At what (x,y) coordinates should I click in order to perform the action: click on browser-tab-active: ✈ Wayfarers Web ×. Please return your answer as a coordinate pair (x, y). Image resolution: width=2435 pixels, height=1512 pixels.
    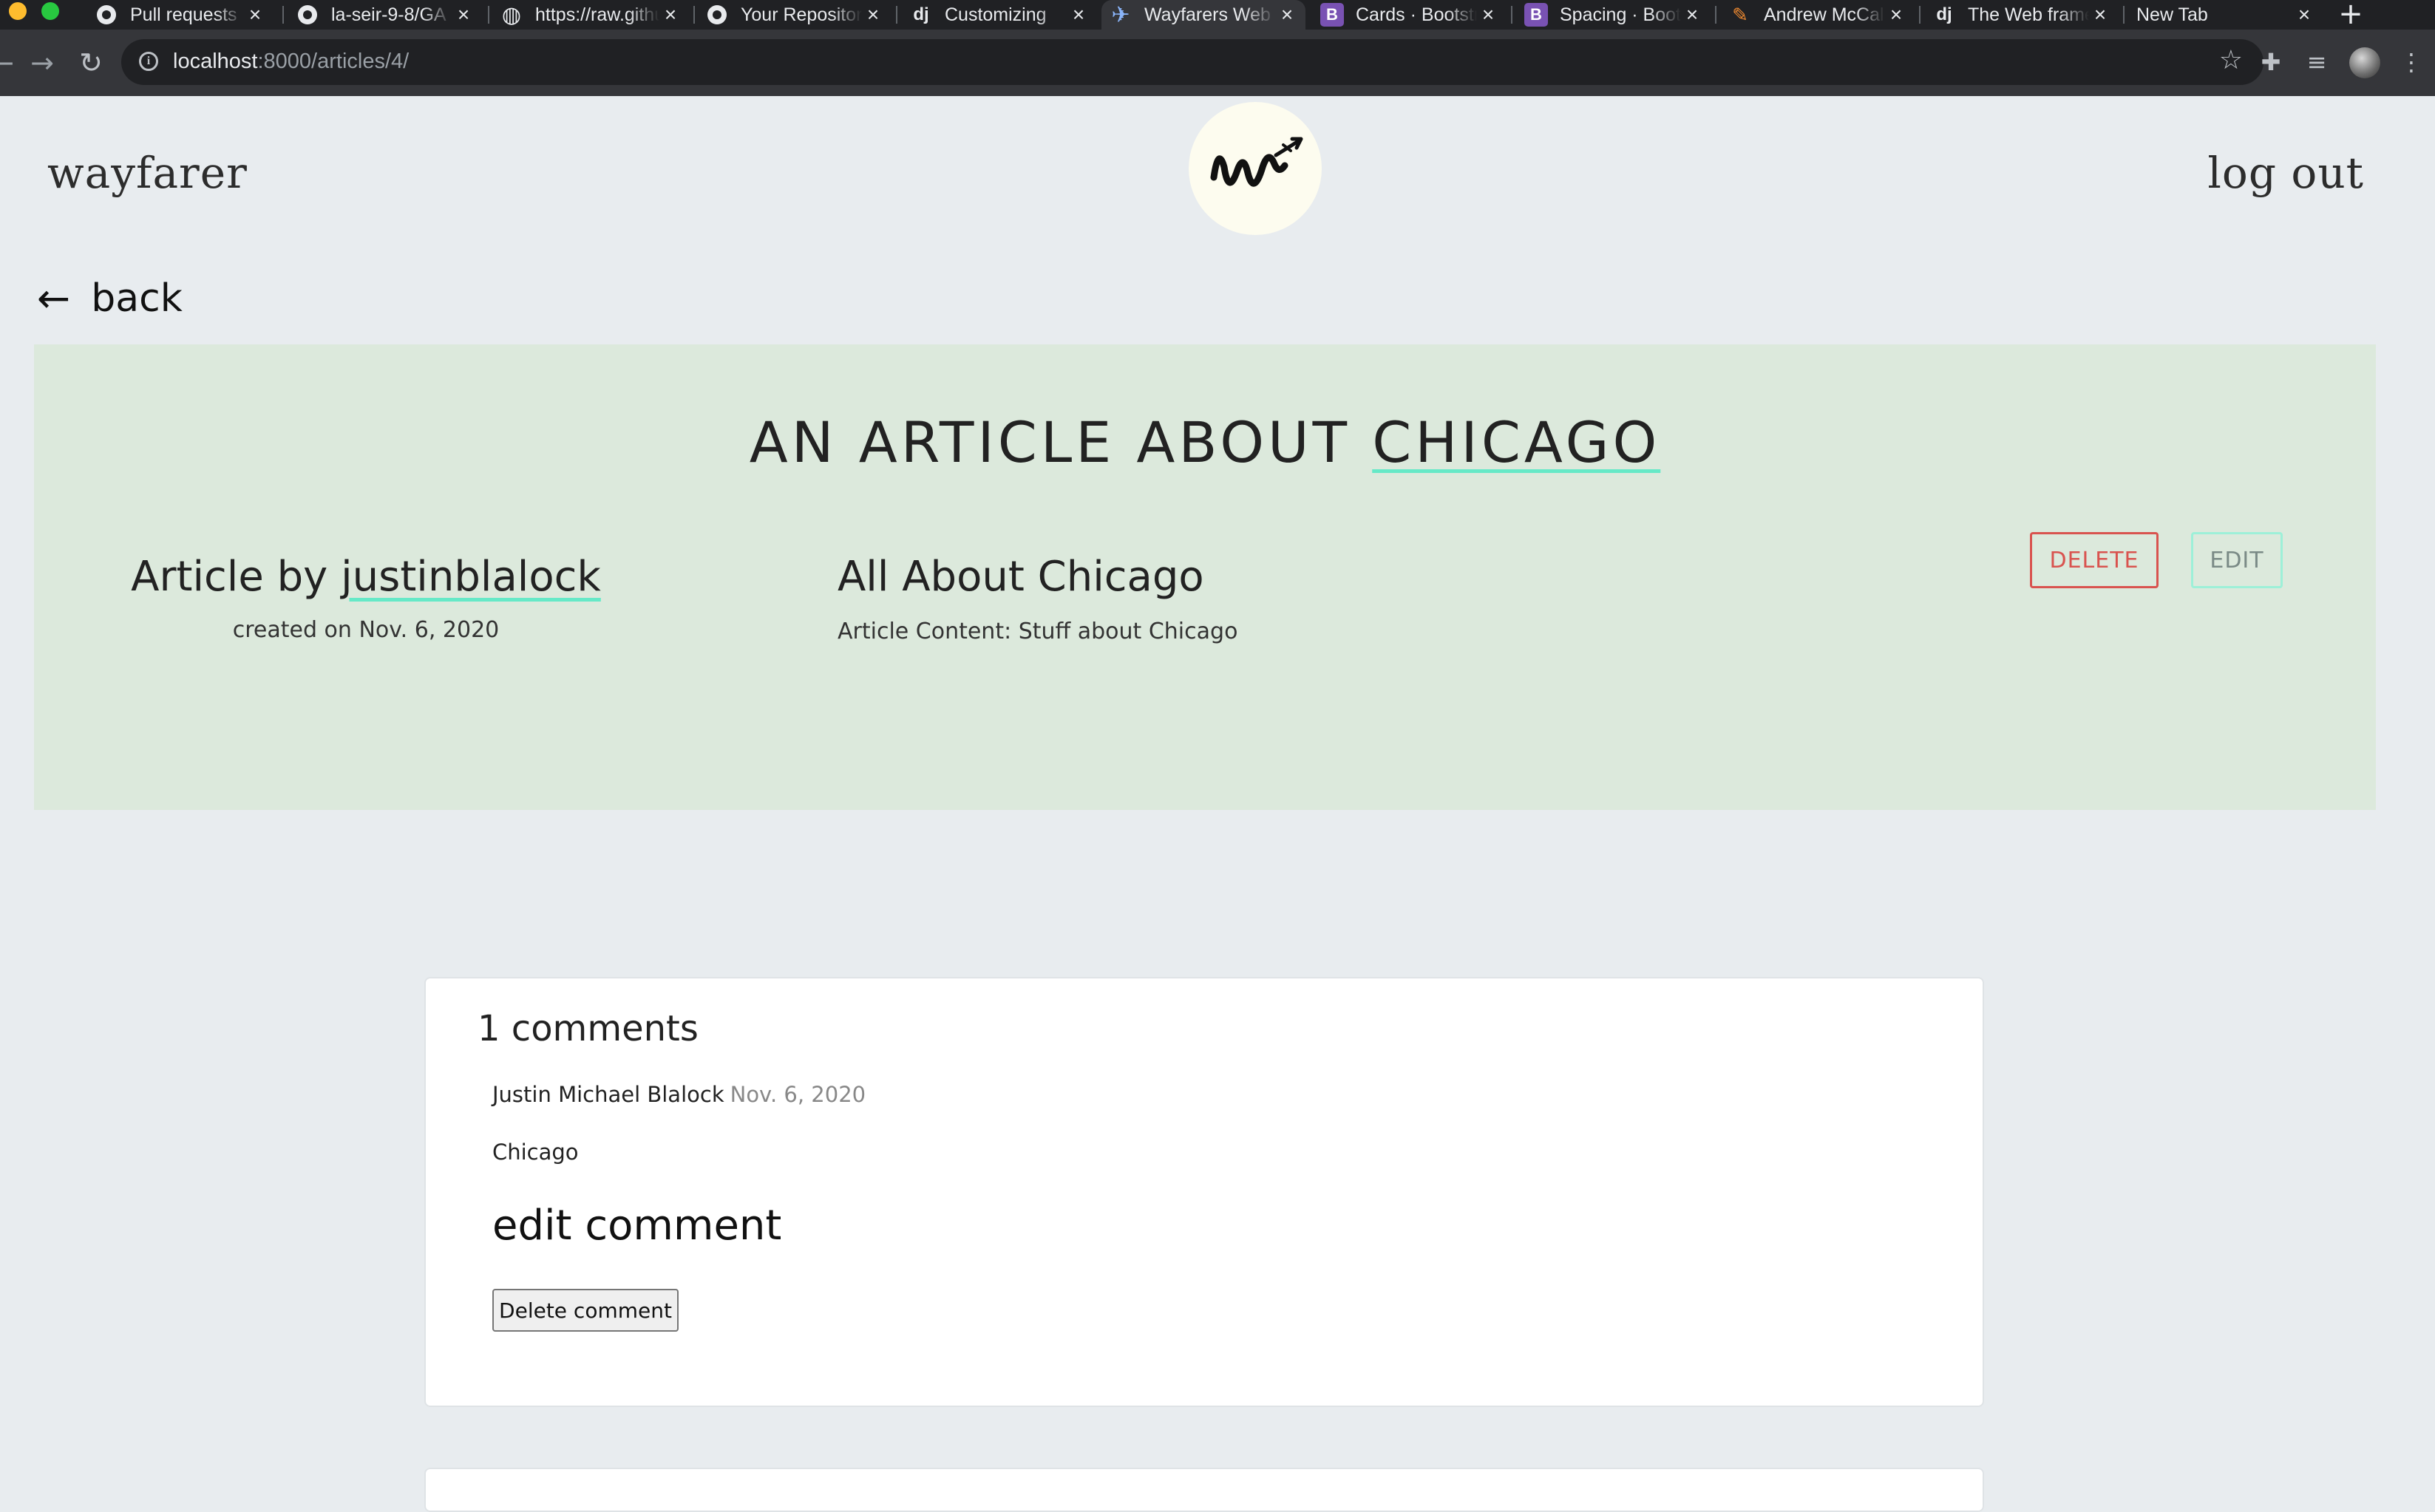
    Looking at the image, I should click on (1203, 15).